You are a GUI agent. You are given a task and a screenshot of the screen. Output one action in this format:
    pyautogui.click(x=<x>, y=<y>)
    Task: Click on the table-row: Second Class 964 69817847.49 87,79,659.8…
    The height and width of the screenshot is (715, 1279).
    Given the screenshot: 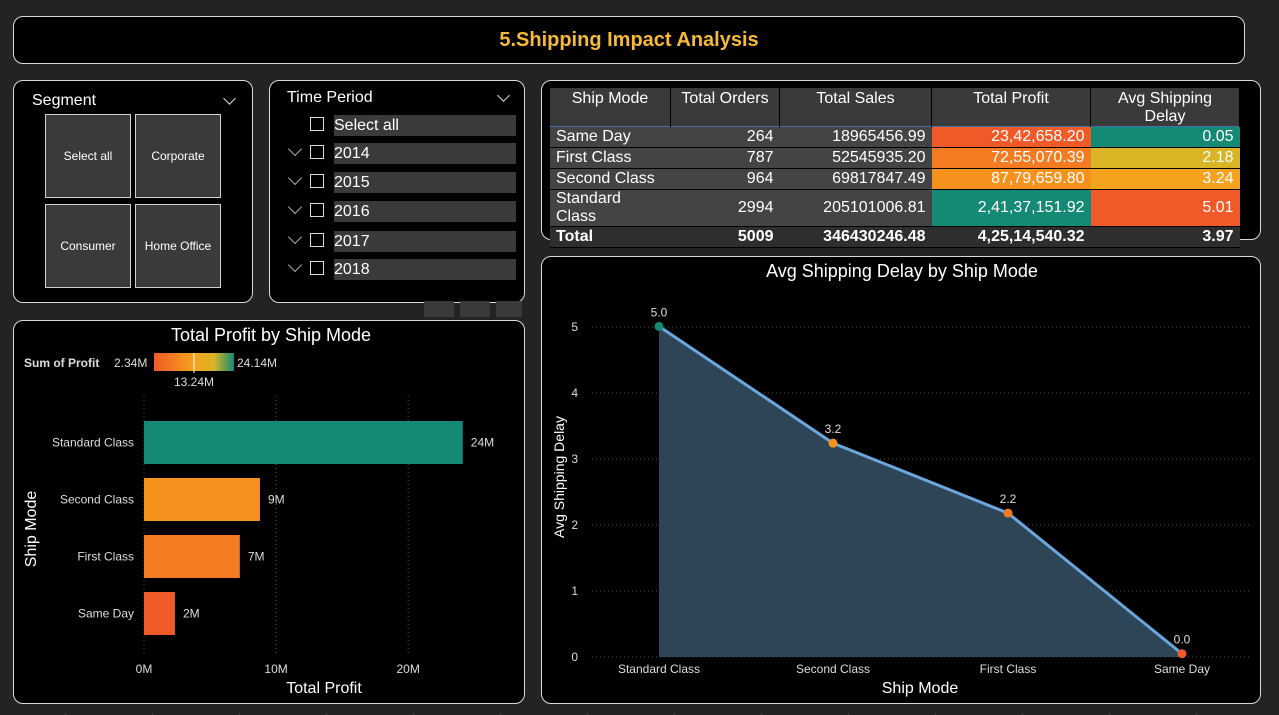 What is the action you would take?
    pyautogui.click(x=895, y=179)
    